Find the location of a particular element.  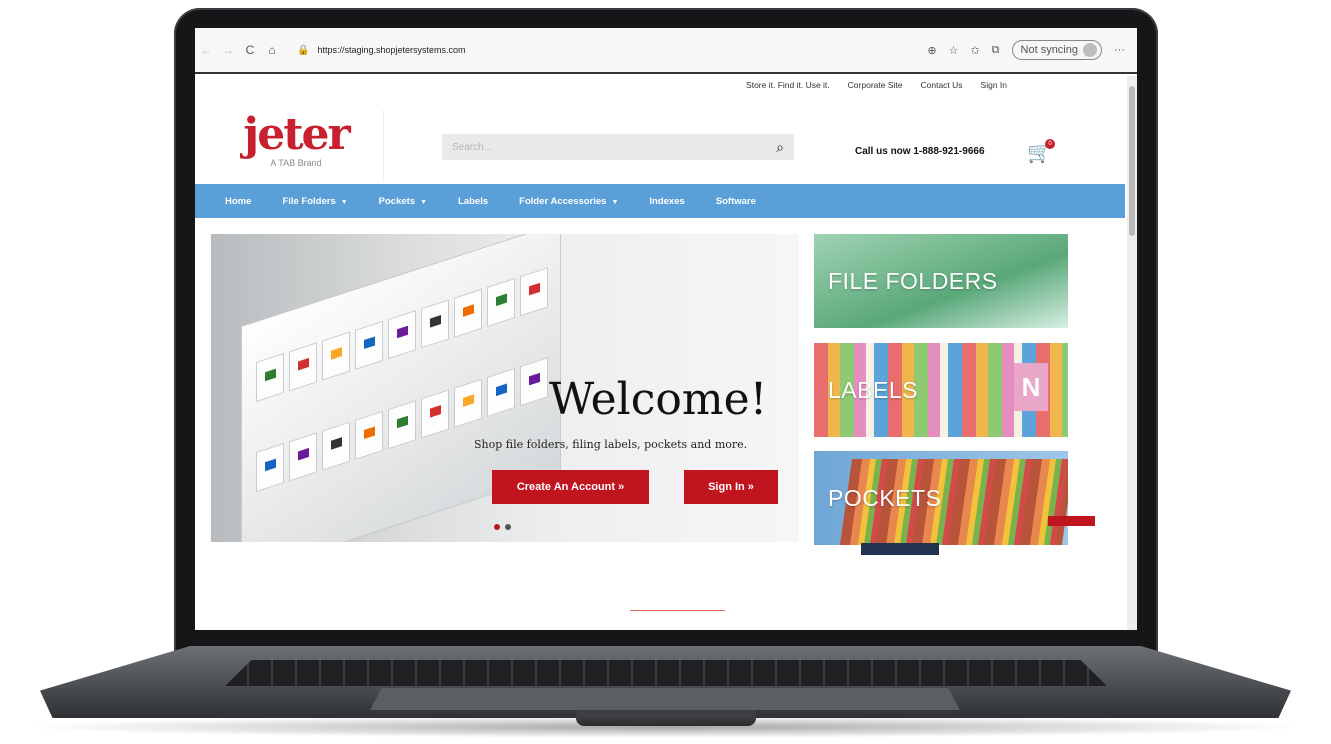

create-account-button: Create An Account » is located at coordinates (570, 487).